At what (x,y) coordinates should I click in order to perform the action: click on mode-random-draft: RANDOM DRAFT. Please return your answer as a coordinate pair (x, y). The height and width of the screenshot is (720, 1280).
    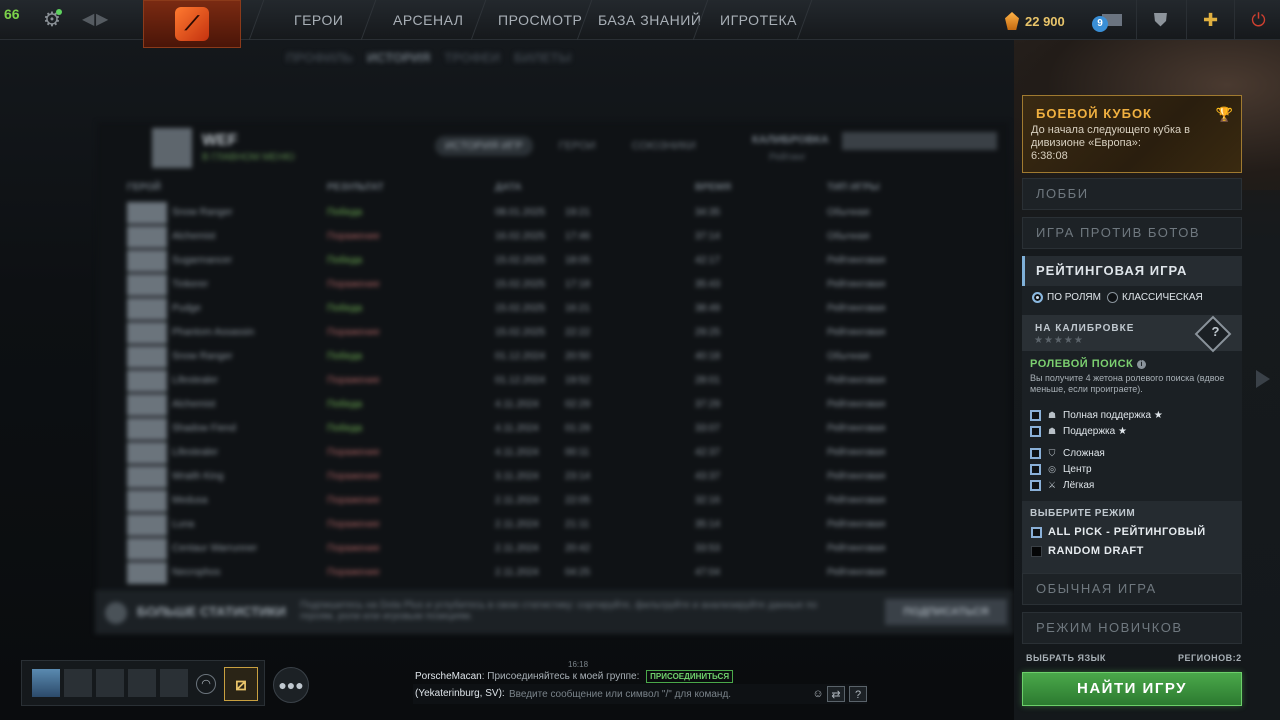
    Looking at the image, I should click on (1087, 551).